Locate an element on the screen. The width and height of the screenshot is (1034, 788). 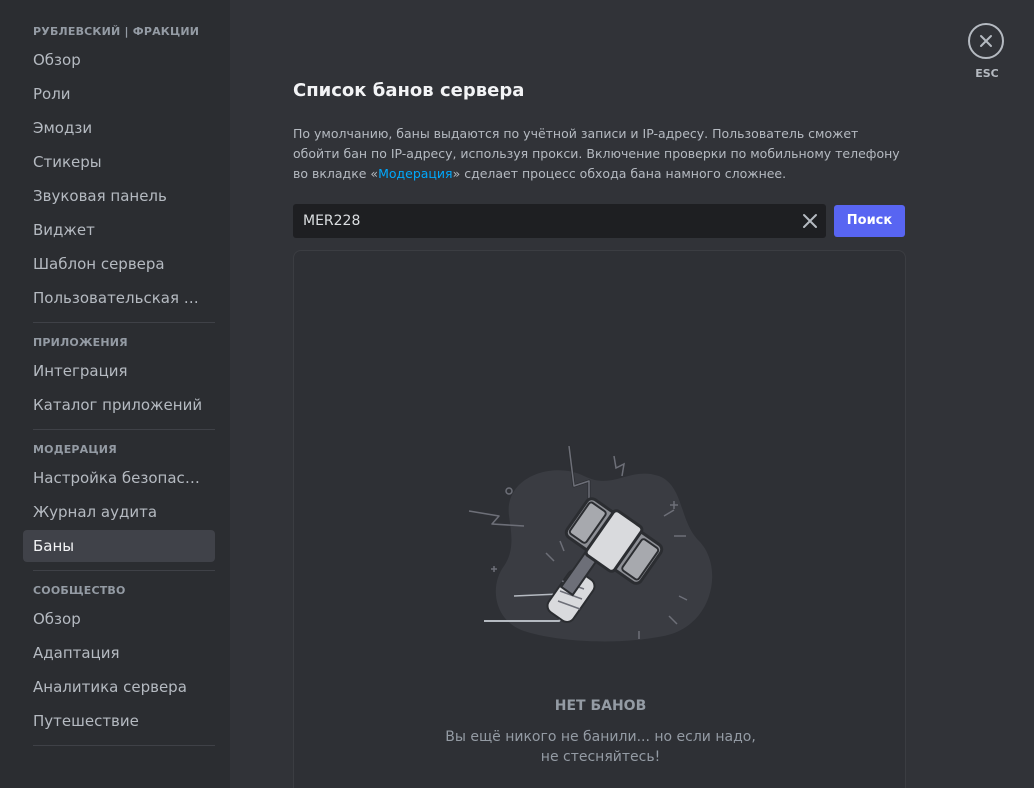
sidebar-item-widget: Виджет is located at coordinates (119, 230).